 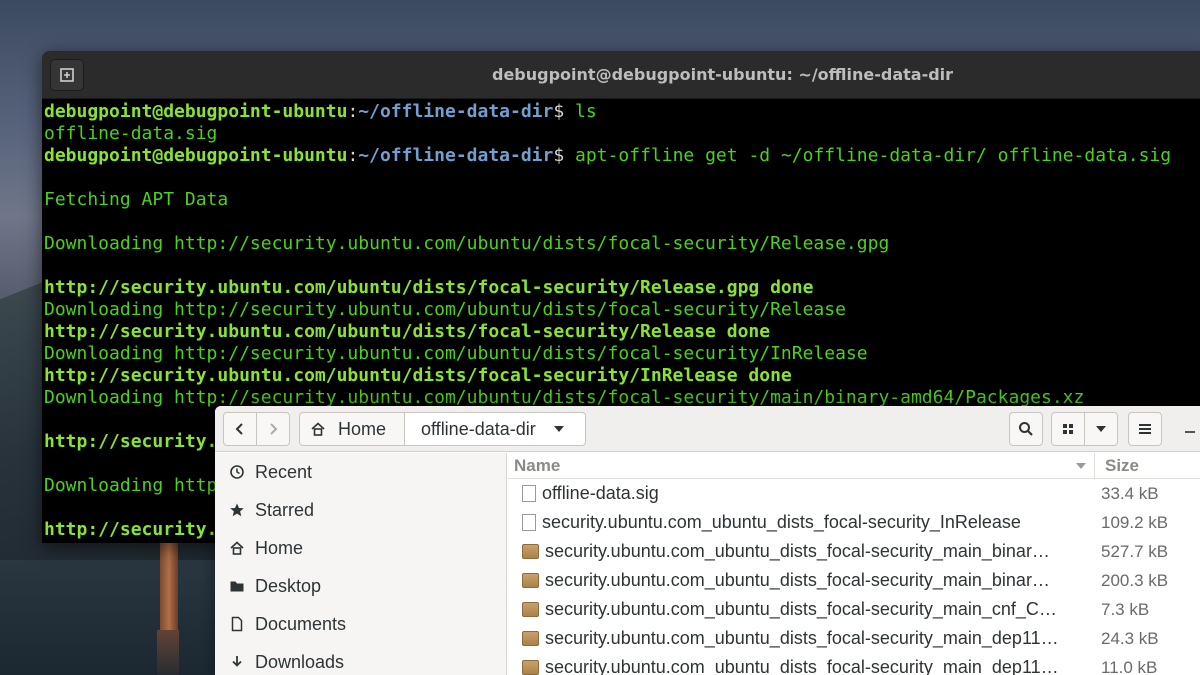 I want to click on view-toggle-button, so click(x=1068, y=429).